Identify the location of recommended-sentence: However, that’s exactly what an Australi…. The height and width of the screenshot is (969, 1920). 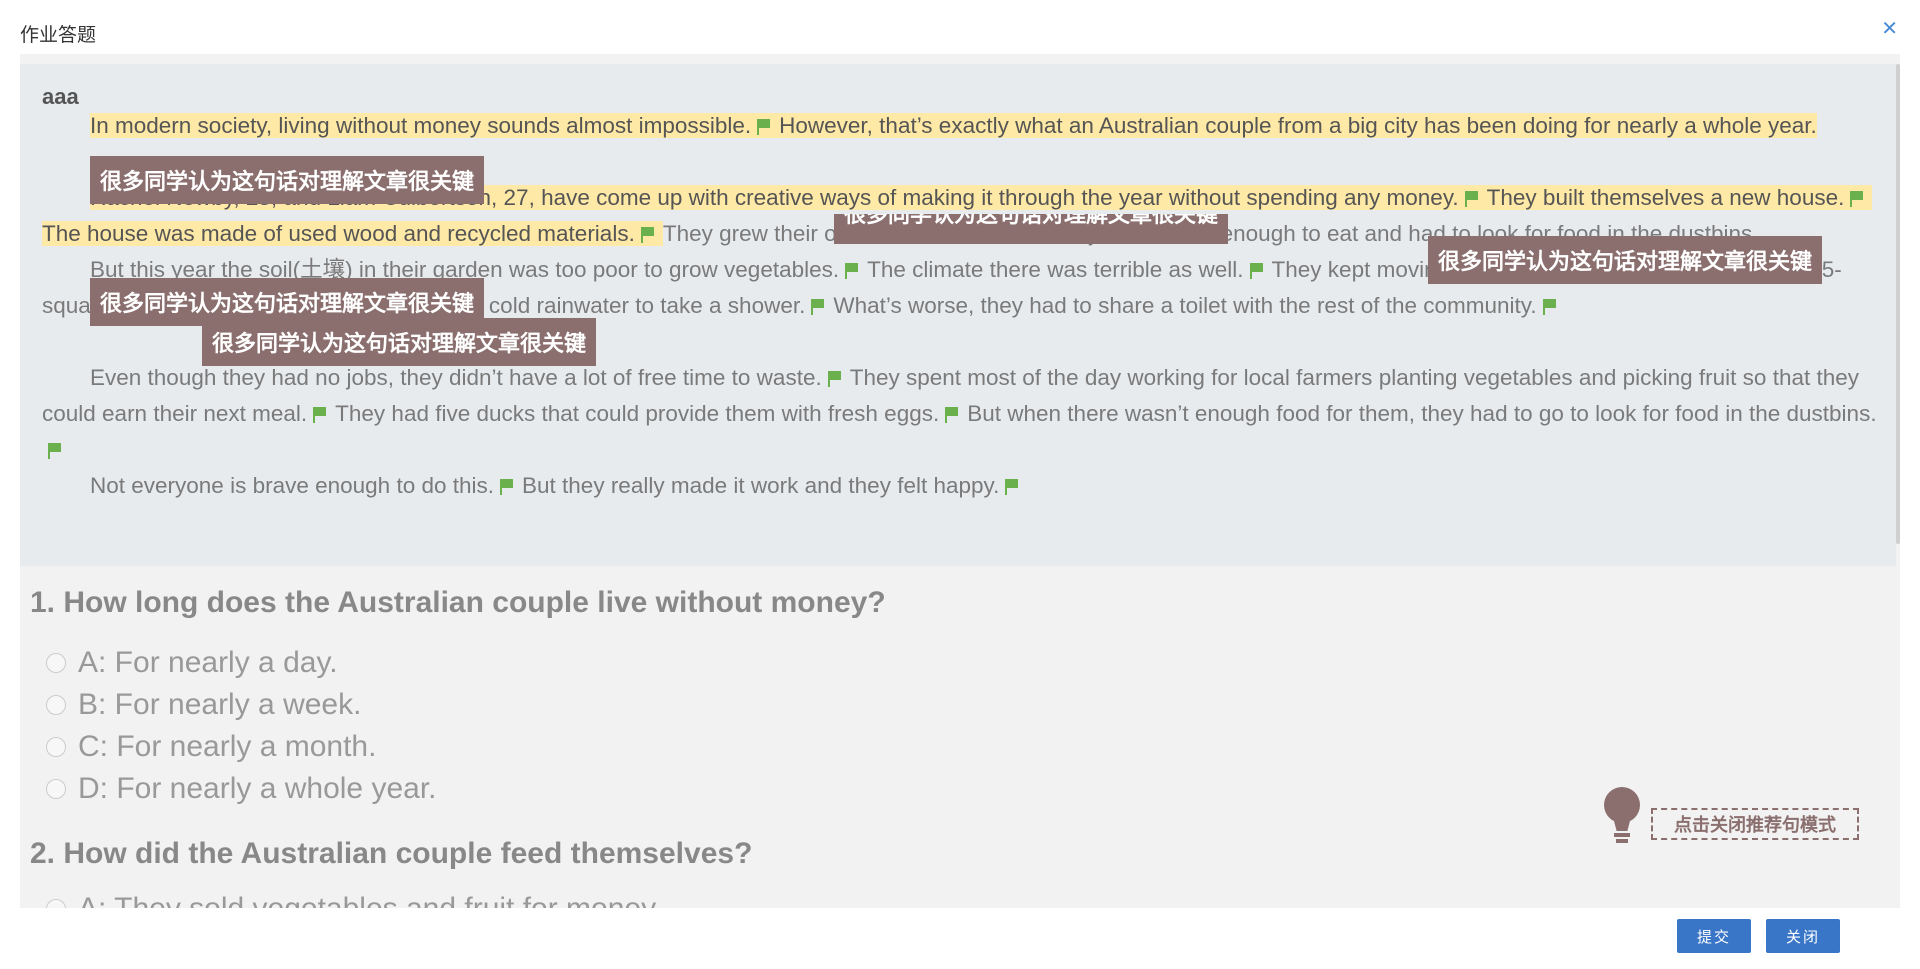
(1298, 125).